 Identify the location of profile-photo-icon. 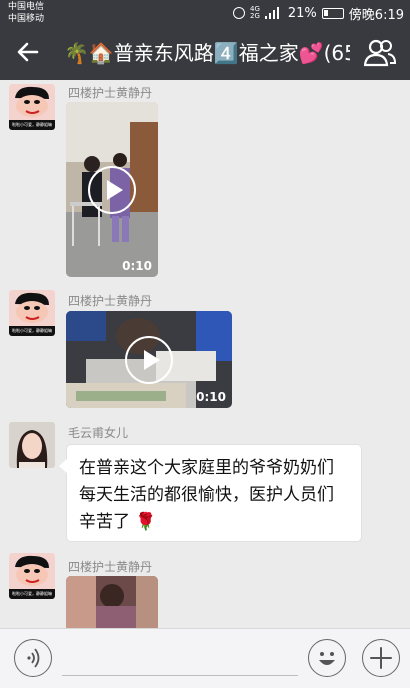
(32, 445).